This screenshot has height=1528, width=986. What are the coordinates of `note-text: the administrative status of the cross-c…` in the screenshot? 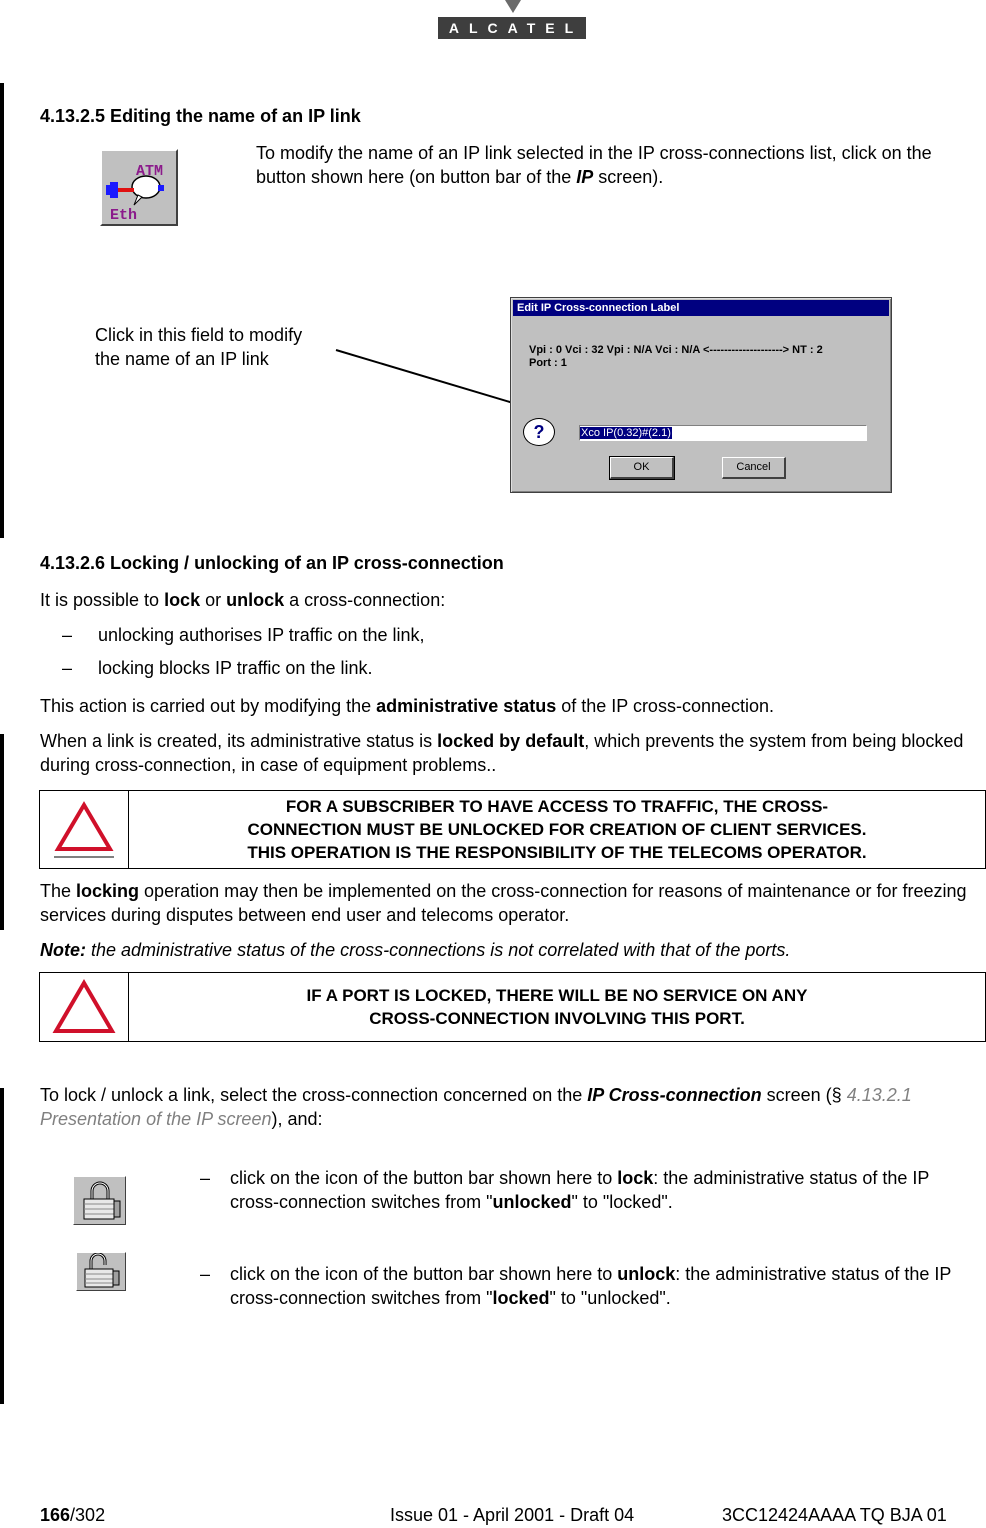 It's located at (438, 950).